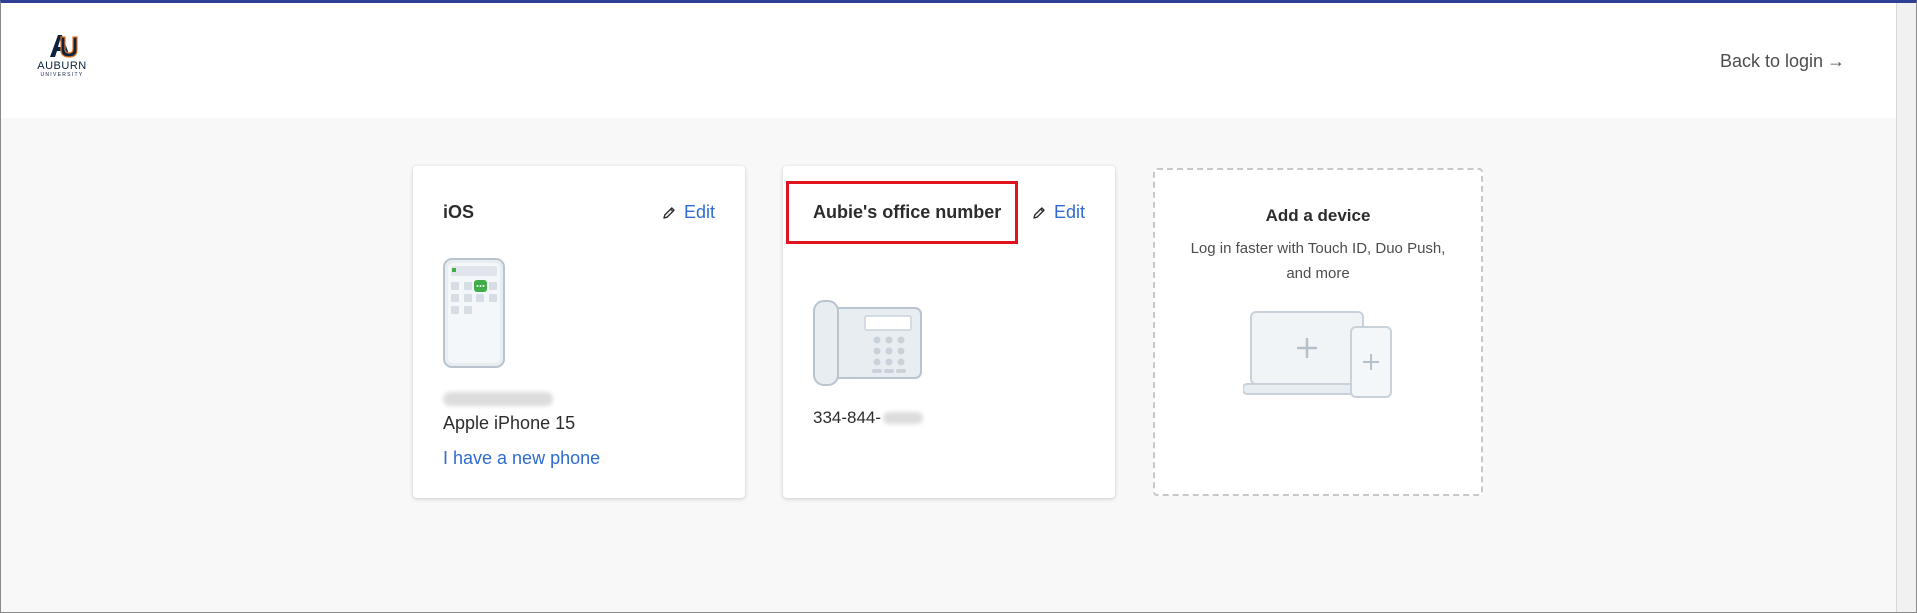 Image resolution: width=1917 pixels, height=613 pixels. What do you see at coordinates (498, 399) in the screenshot?
I see `redacted-phone-number` at bounding box center [498, 399].